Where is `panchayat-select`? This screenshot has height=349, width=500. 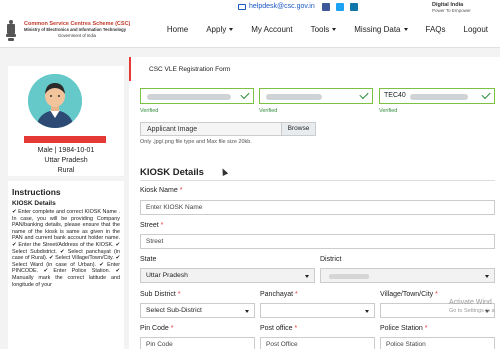
panchayat-select is located at coordinates (317, 310).